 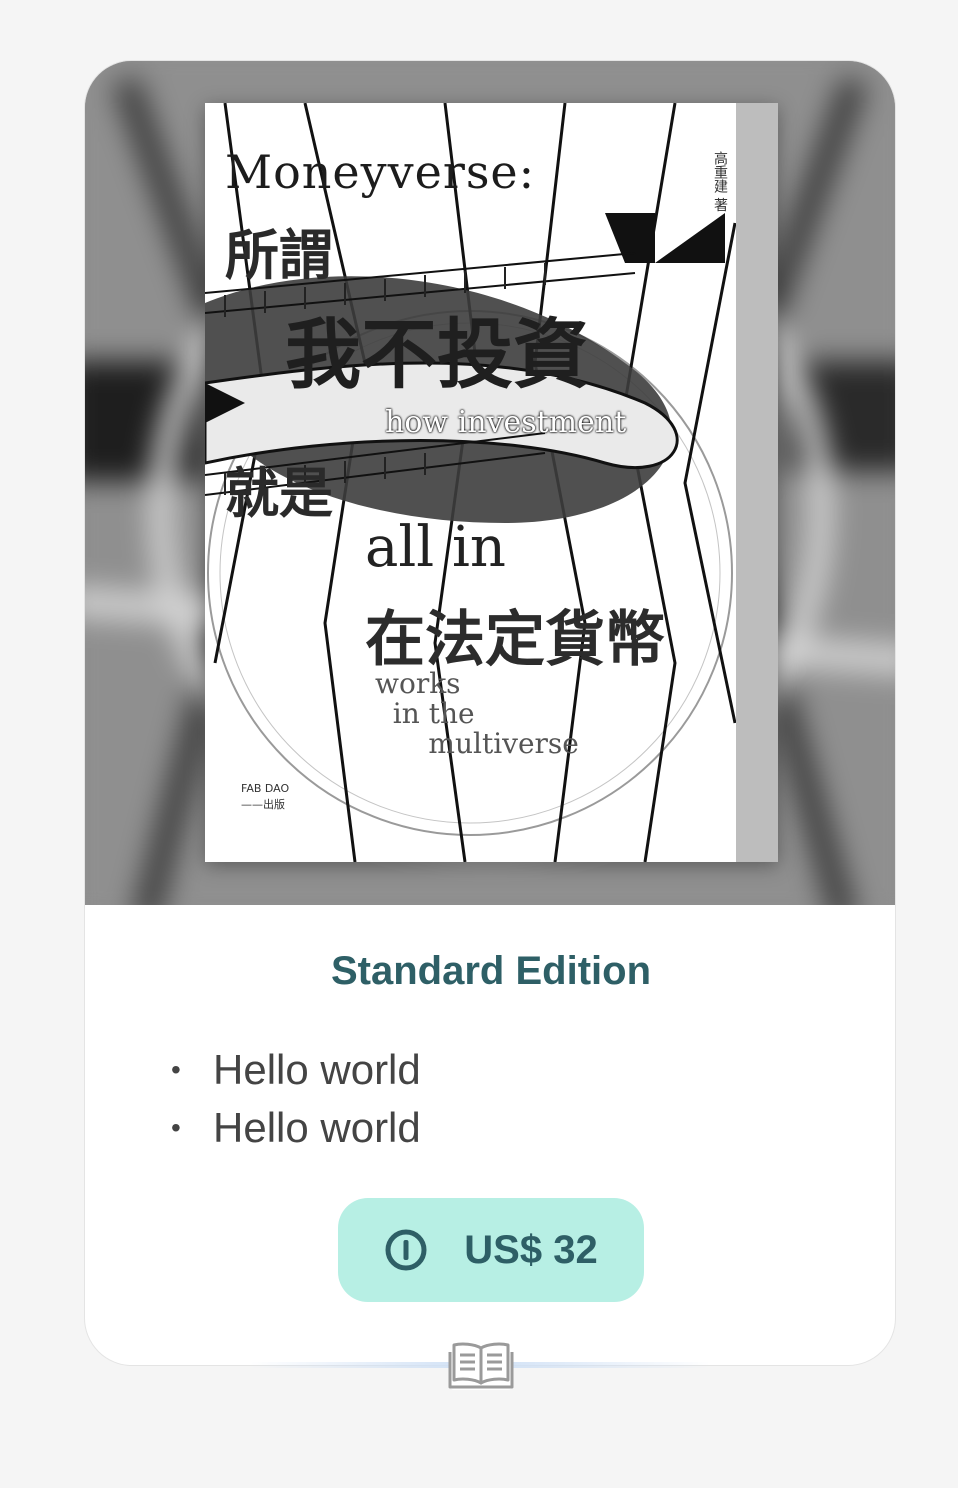 What do you see at coordinates (506, 422) in the screenshot?
I see `cover-subtitle-en-1: how investment` at bounding box center [506, 422].